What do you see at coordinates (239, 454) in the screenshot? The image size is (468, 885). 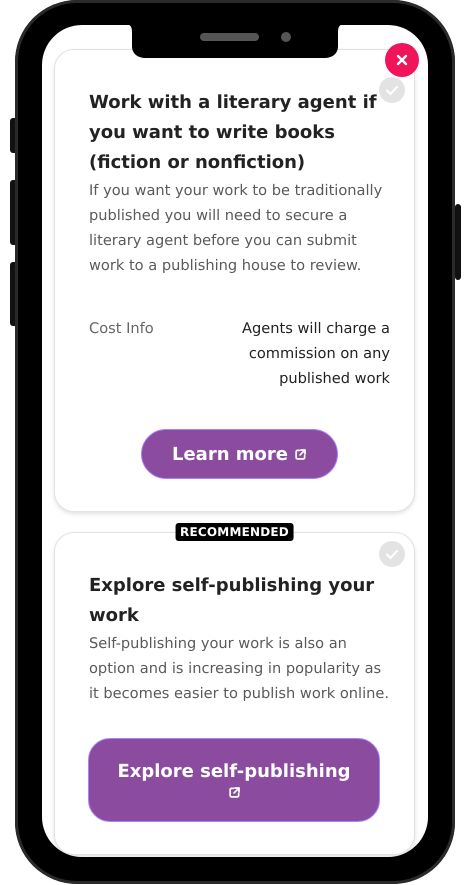 I see `learn-more-button: Learn more` at bounding box center [239, 454].